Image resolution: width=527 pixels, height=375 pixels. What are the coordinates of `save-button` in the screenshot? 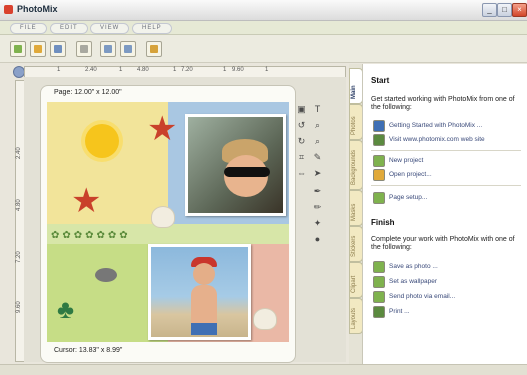 It's located at (58, 49).